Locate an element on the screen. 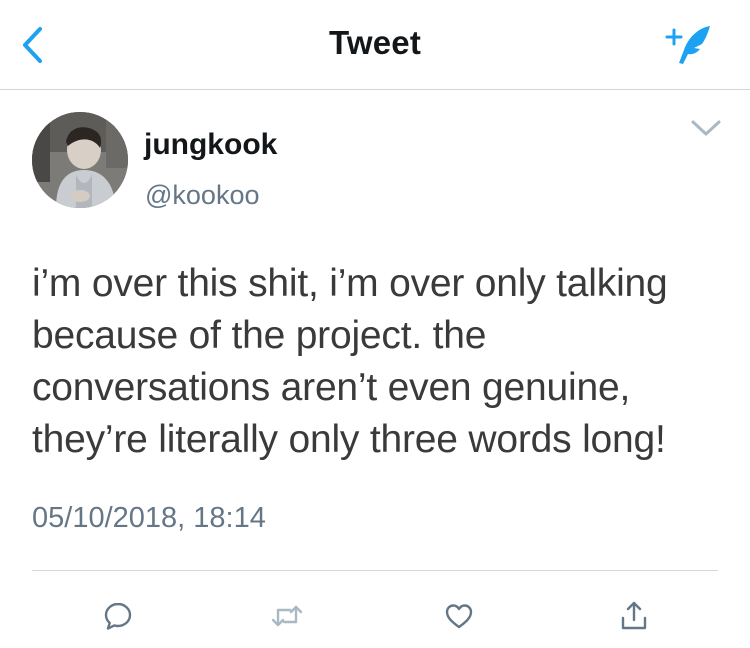 Image resolution: width=750 pixels, height=648 pixels. compose-tweet-button is located at coordinates (690, 45).